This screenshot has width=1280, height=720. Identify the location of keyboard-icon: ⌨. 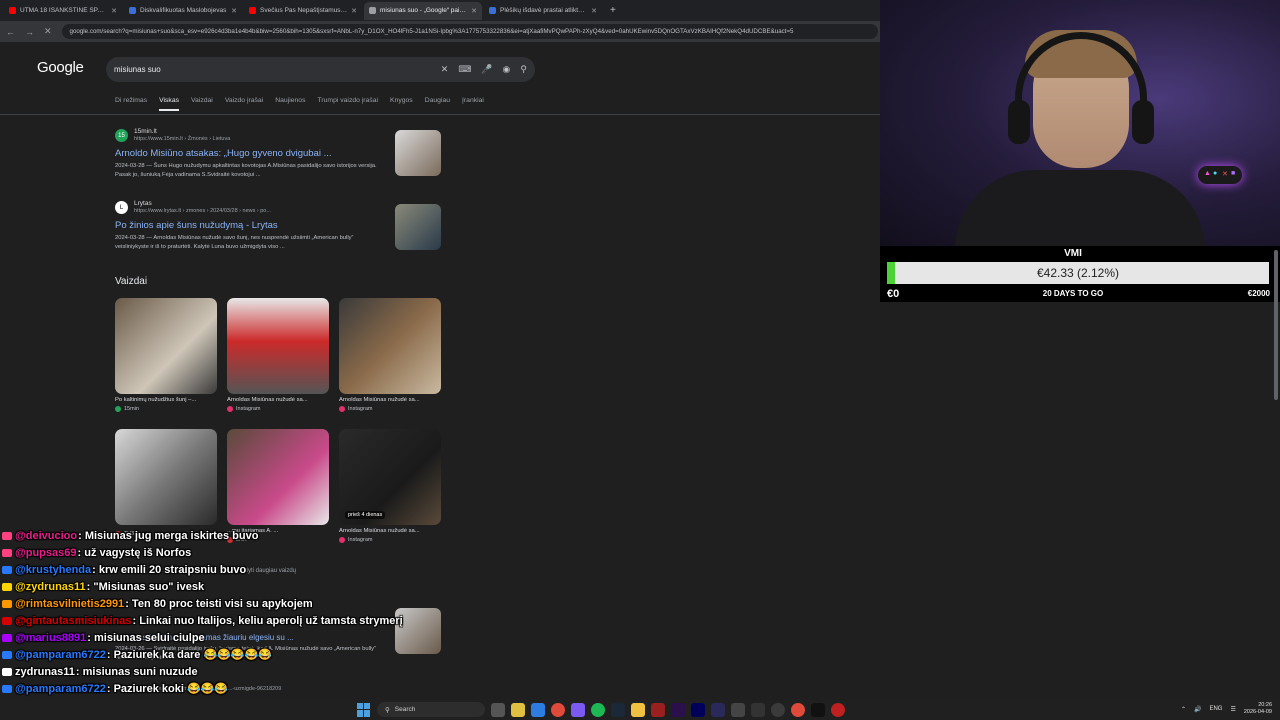
(464, 69).